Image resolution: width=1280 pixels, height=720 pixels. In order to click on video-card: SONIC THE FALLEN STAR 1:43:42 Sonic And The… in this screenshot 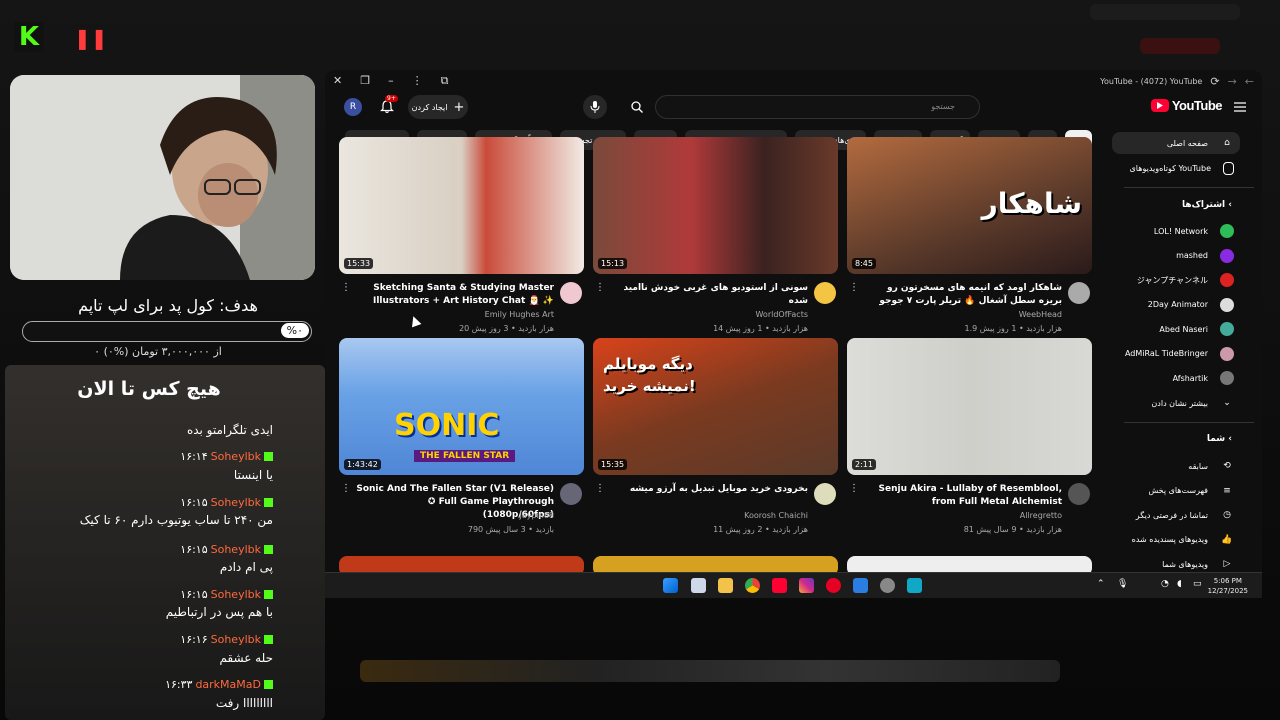, I will do `click(461, 436)`.